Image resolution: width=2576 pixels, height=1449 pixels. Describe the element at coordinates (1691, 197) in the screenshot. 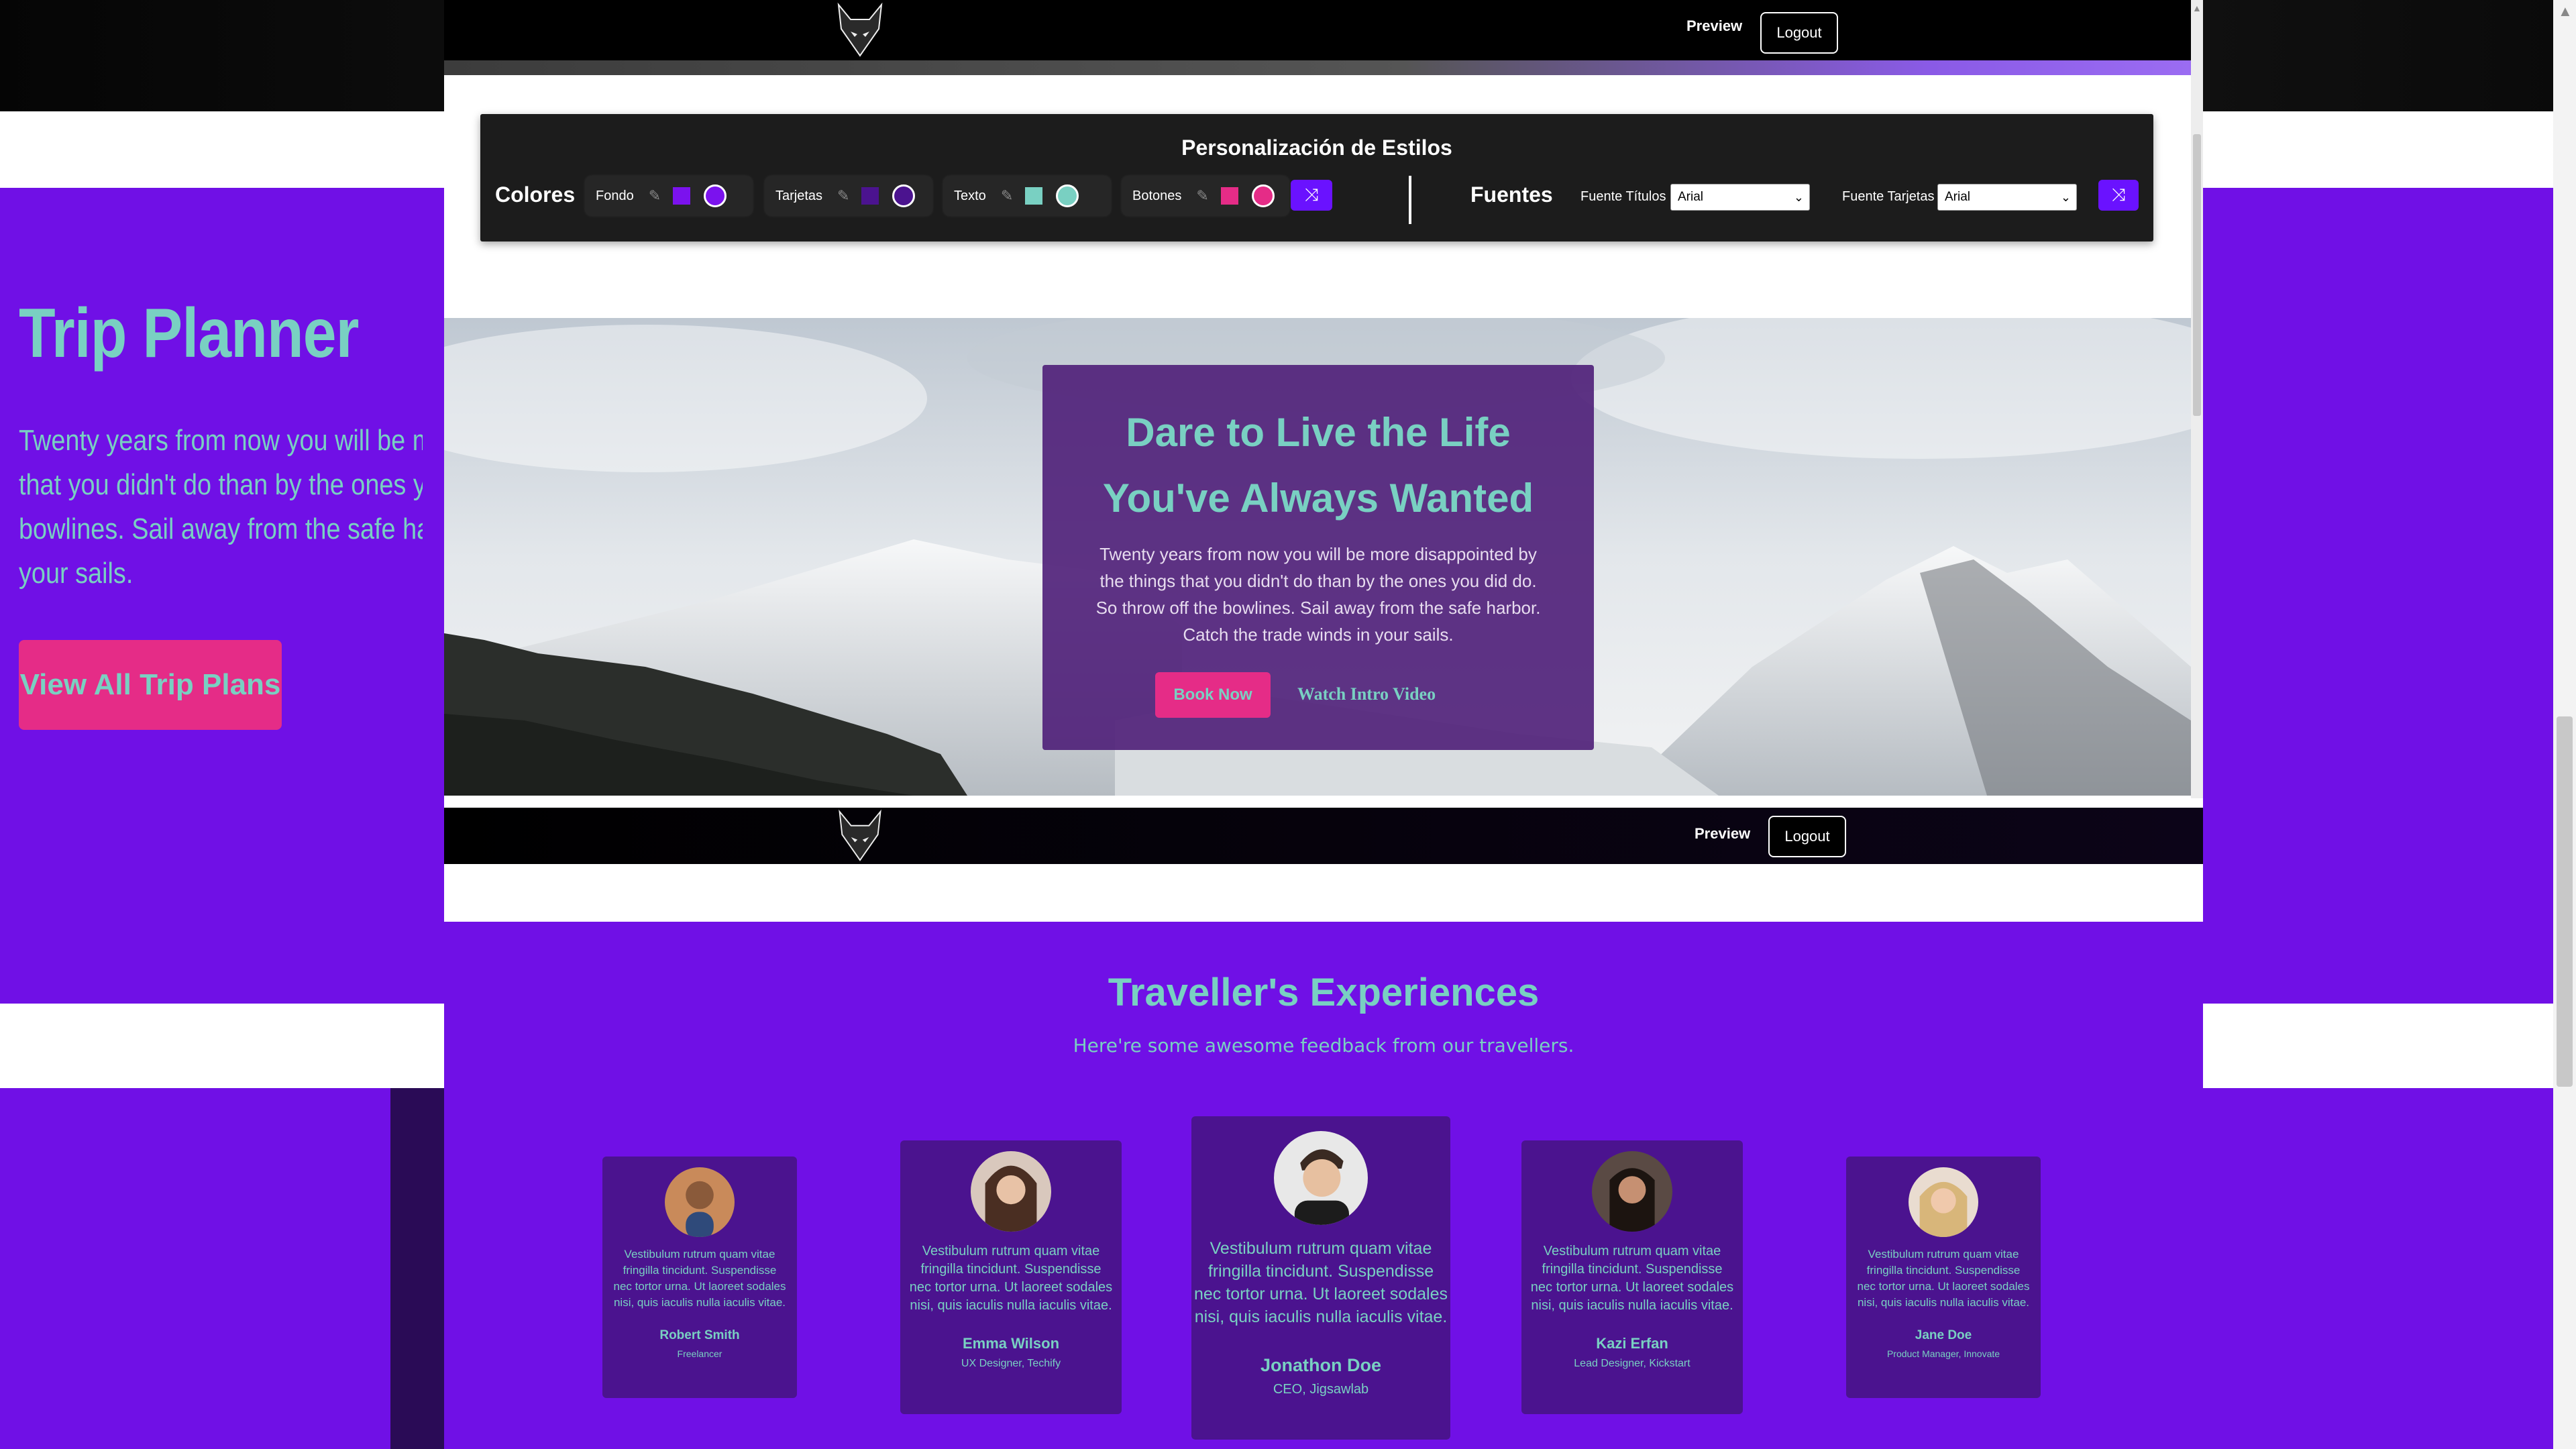

I see `font-titles-value: Arial` at that location.